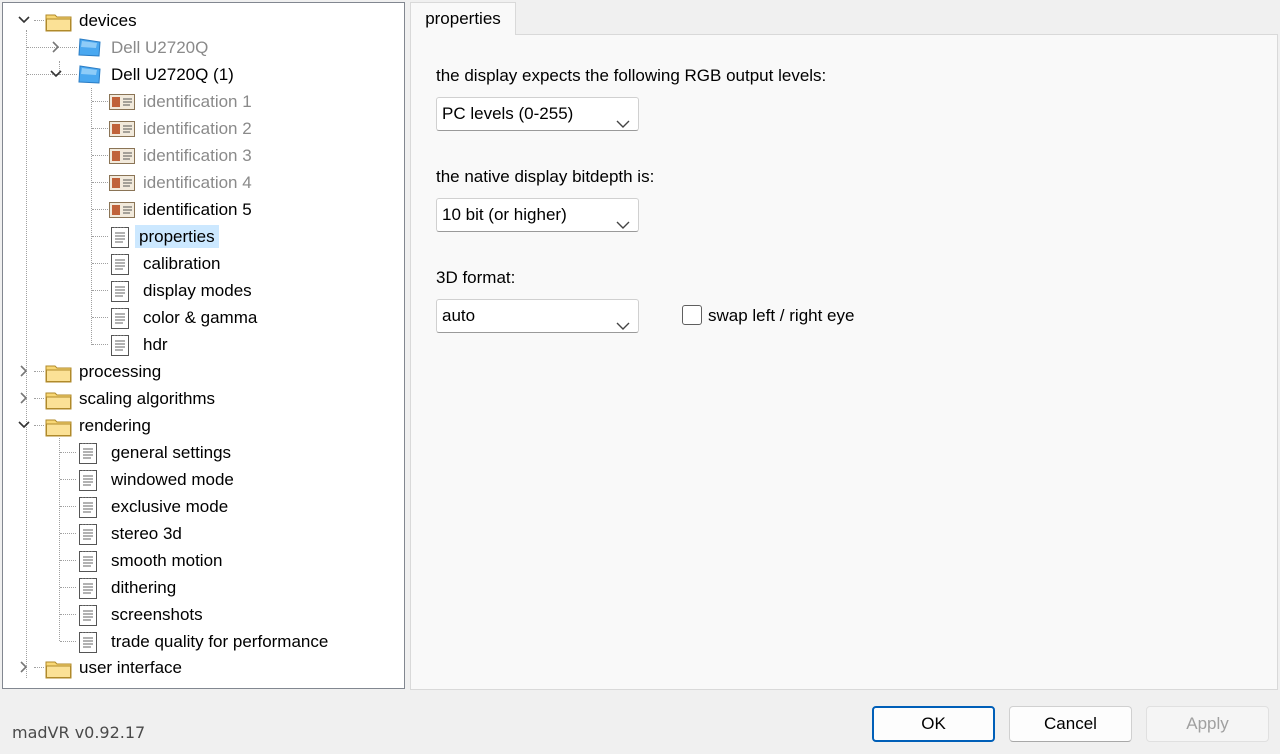 Image resolution: width=1280 pixels, height=754 pixels. What do you see at coordinates (203, 533) in the screenshot?
I see `tree-node-stereo-3d: stereo 3d` at bounding box center [203, 533].